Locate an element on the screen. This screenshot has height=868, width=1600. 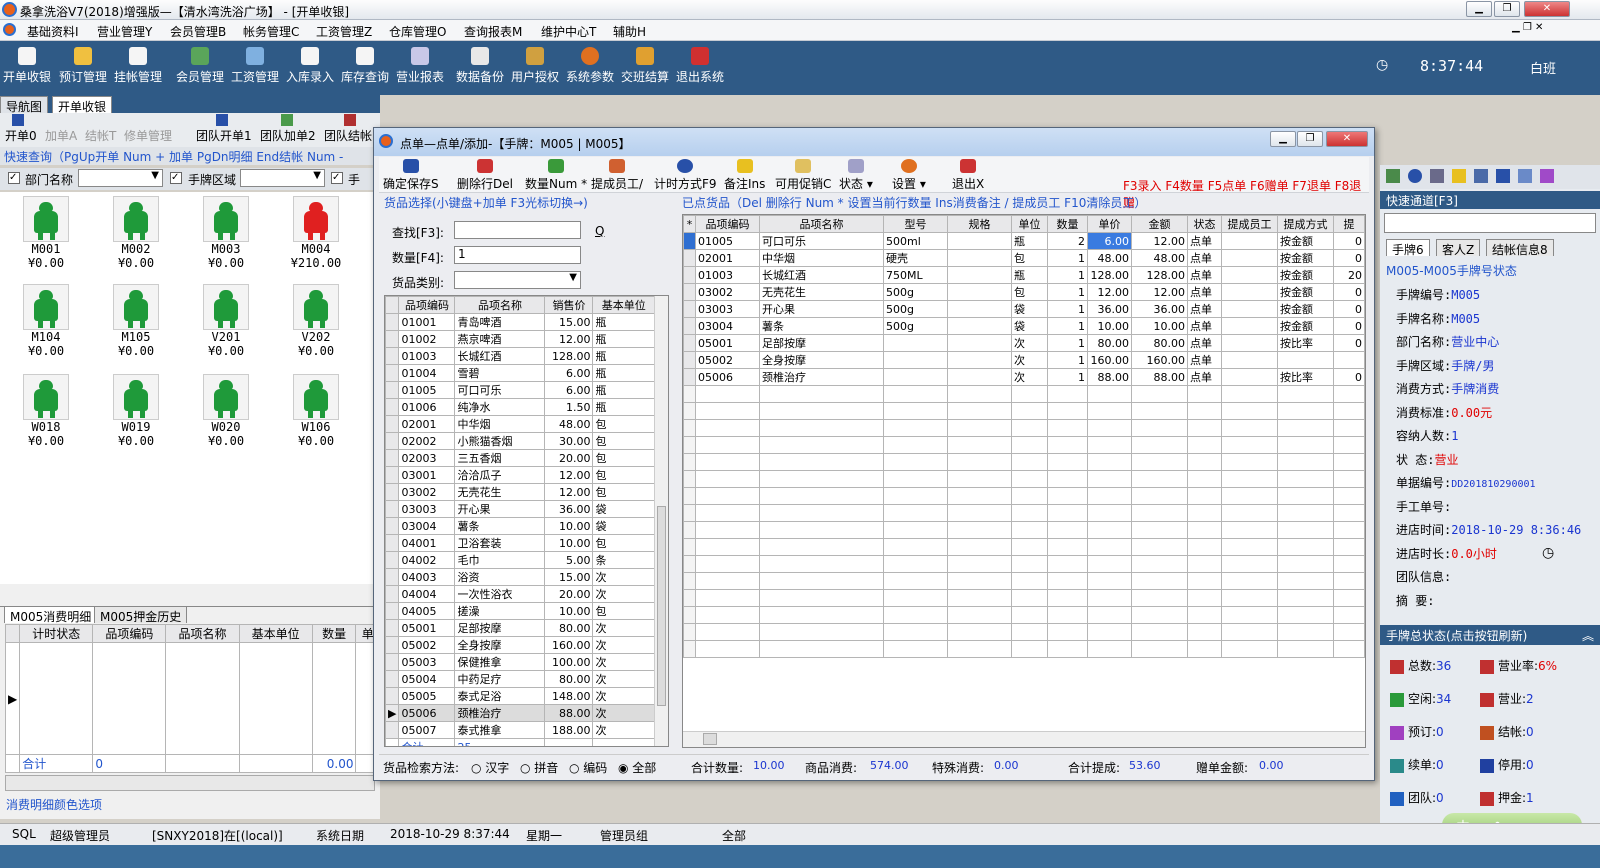
edit-order-button: 修单管理 is located at coordinates (148, 135).